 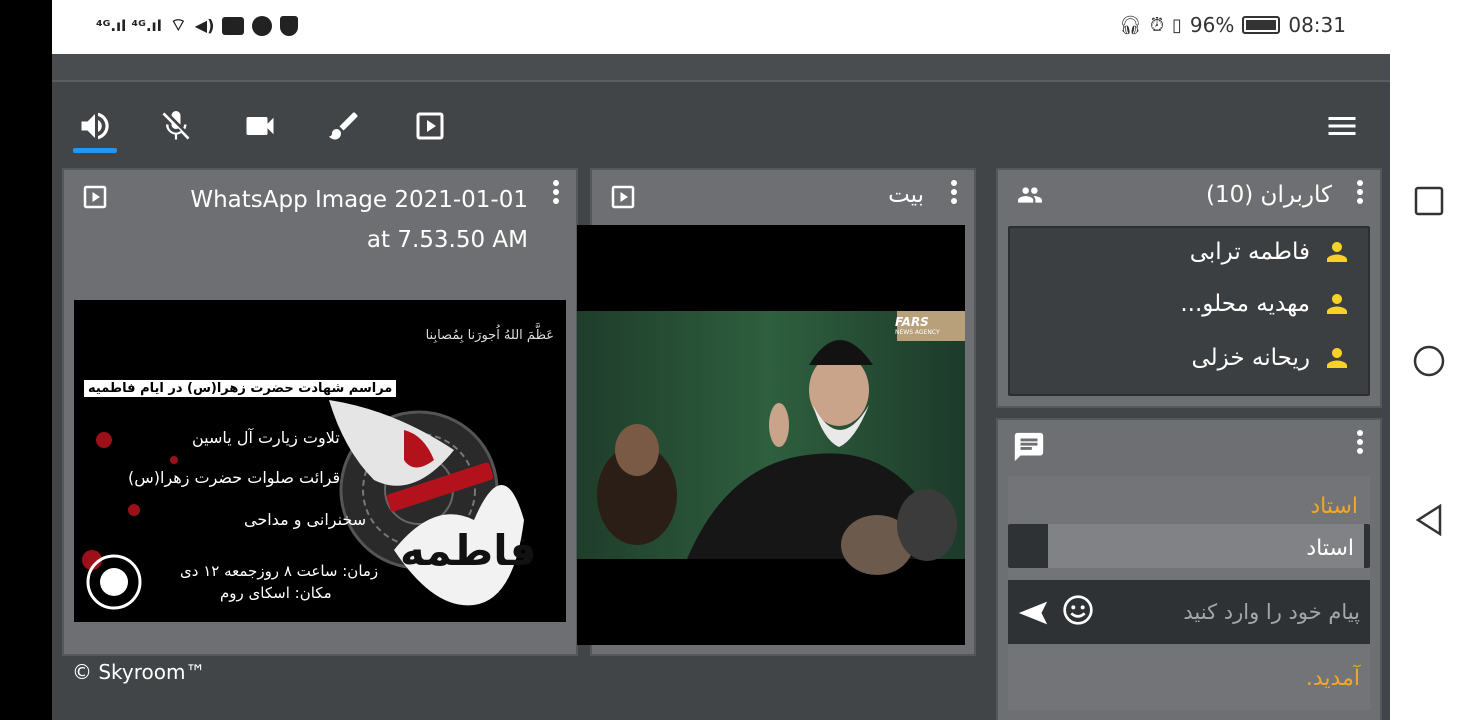 I want to click on clock: 08:31, so click(x=1317, y=25).